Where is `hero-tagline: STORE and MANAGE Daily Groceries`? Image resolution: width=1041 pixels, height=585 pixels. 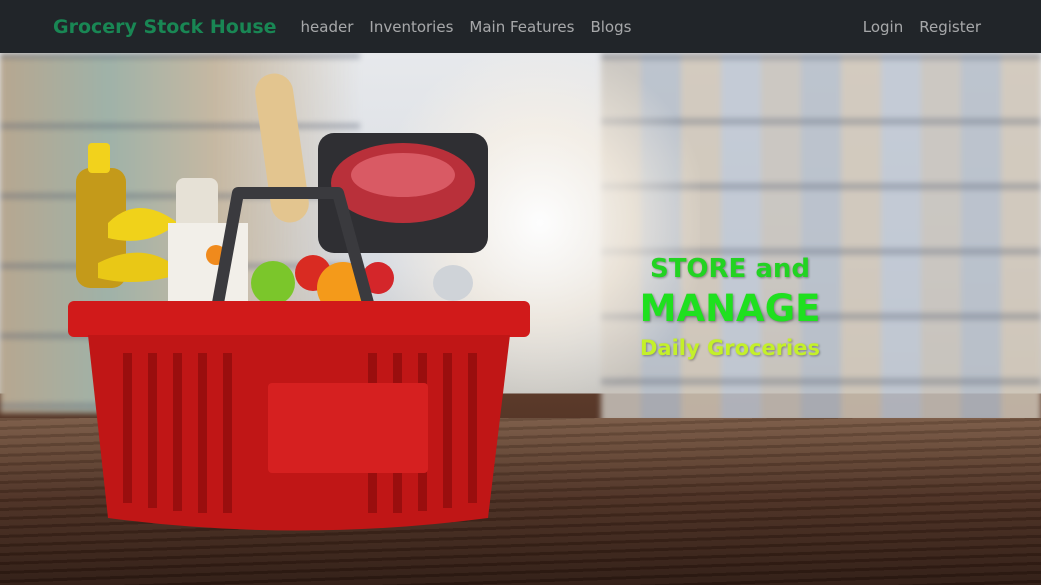
hero-tagline: STORE and MANAGE Daily Groceries is located at coordinates (730, 308).